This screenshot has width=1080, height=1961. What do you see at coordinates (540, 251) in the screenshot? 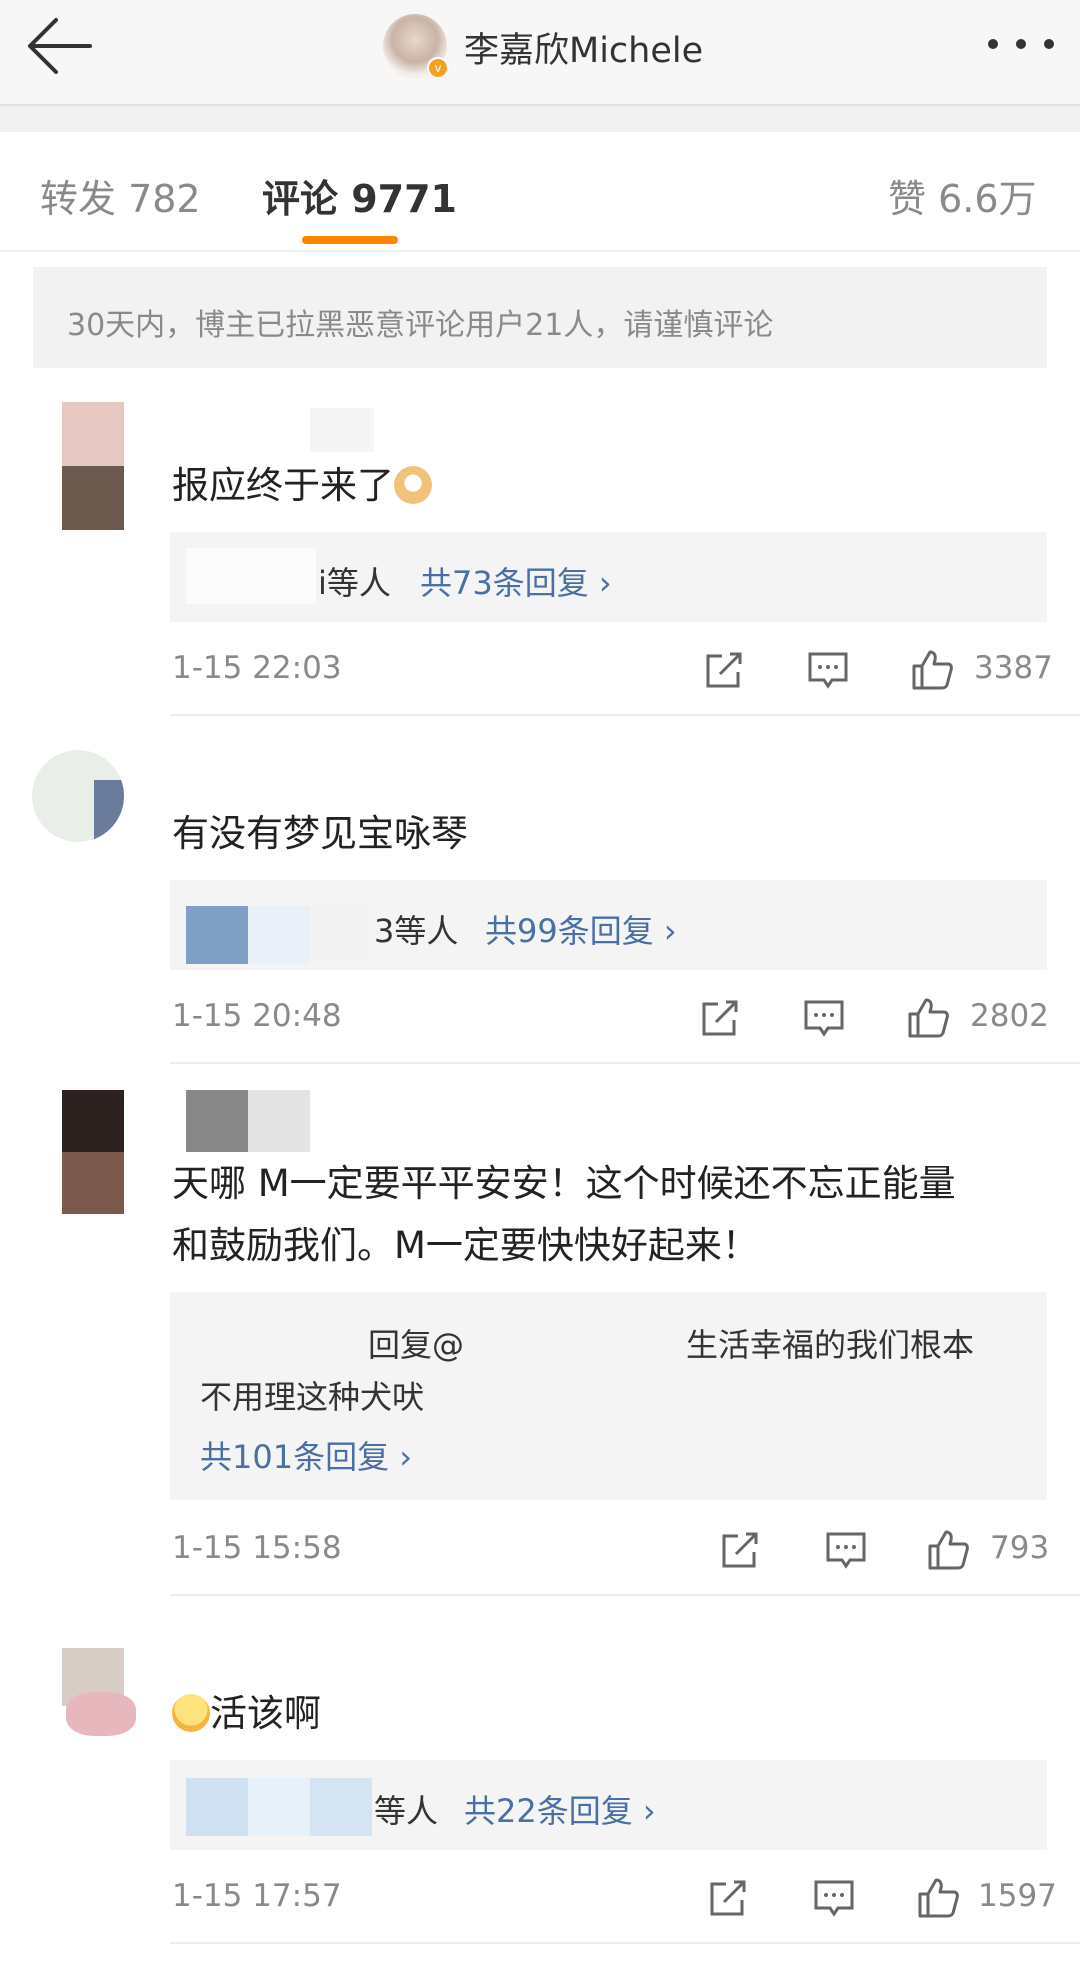
I see `tabs-divider` at bounding box center [540, 251].